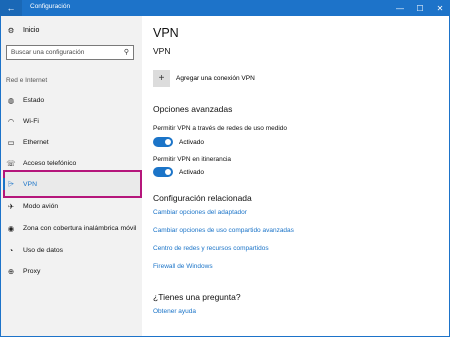 The height and width of the screenshot is (337, 450). I want to click on back-arrow-icon: ←, so click(11, 8).